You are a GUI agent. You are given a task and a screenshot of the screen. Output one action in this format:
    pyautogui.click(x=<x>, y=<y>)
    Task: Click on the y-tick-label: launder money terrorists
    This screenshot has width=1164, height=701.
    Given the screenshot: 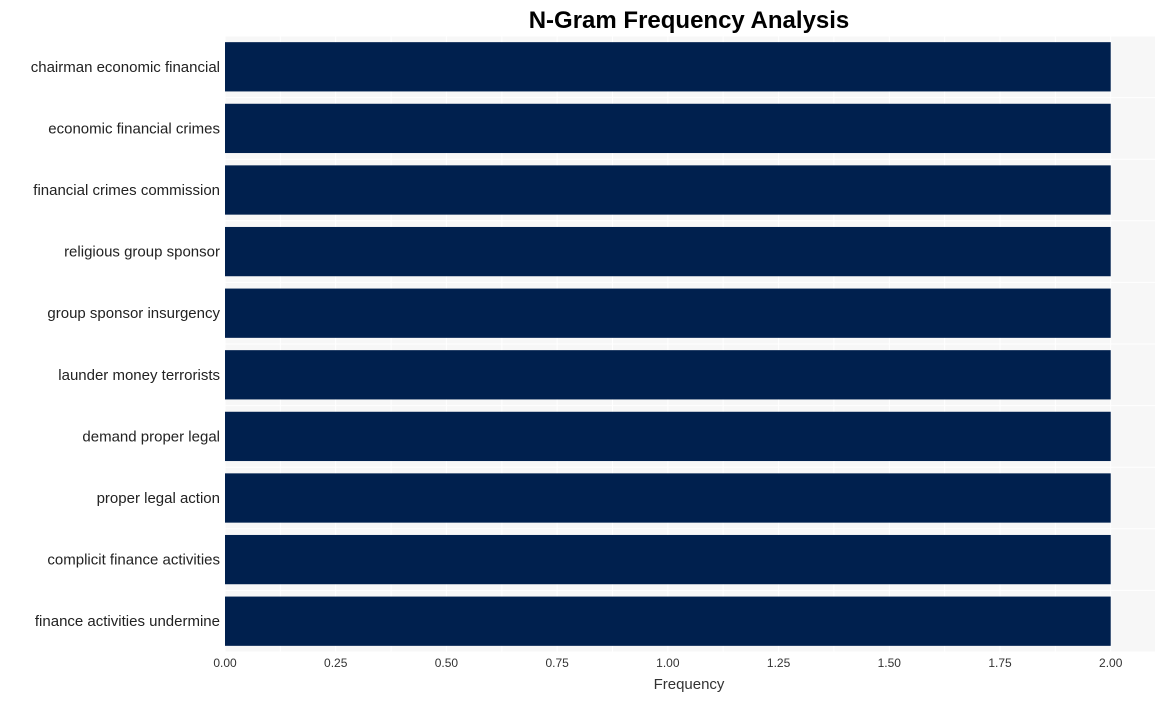 What is the action you would take?
    pyautogui.click(x=139, y=375)
    